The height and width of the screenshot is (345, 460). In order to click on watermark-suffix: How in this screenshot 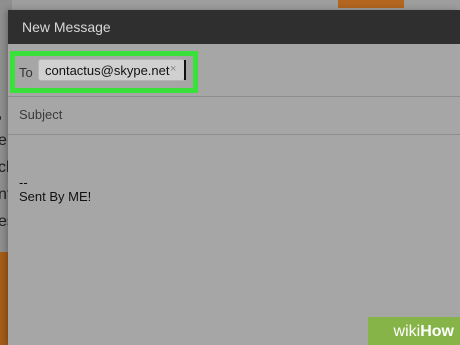, I will do `click(437, 331)`.